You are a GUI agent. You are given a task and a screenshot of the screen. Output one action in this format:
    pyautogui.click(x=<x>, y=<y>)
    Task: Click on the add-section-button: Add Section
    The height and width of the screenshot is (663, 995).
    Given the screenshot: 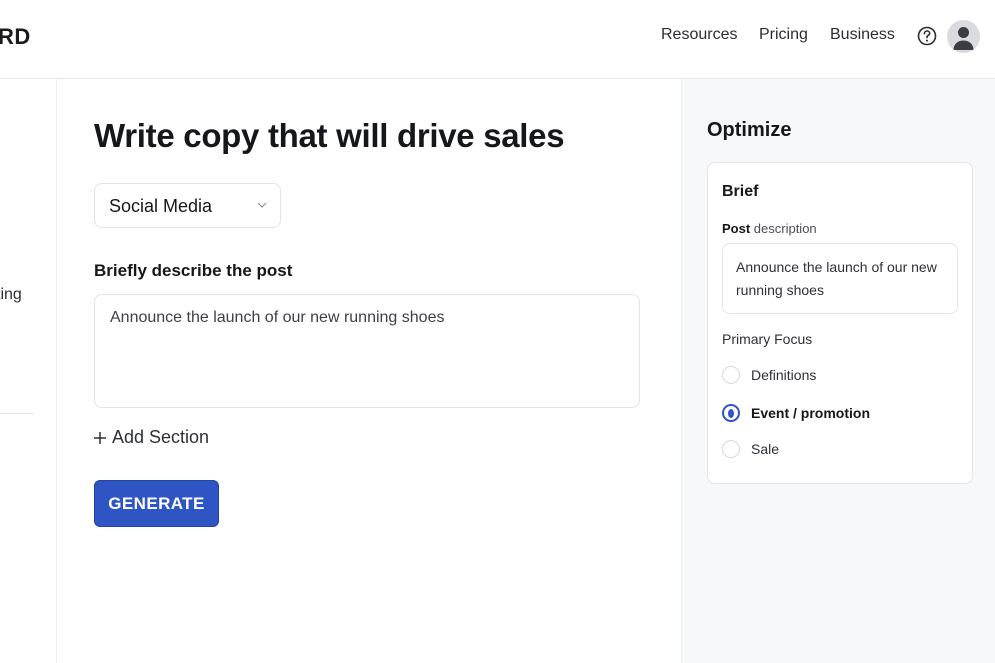 What is the action you would take?
    pyautogui.click(x=151, y=437)
    